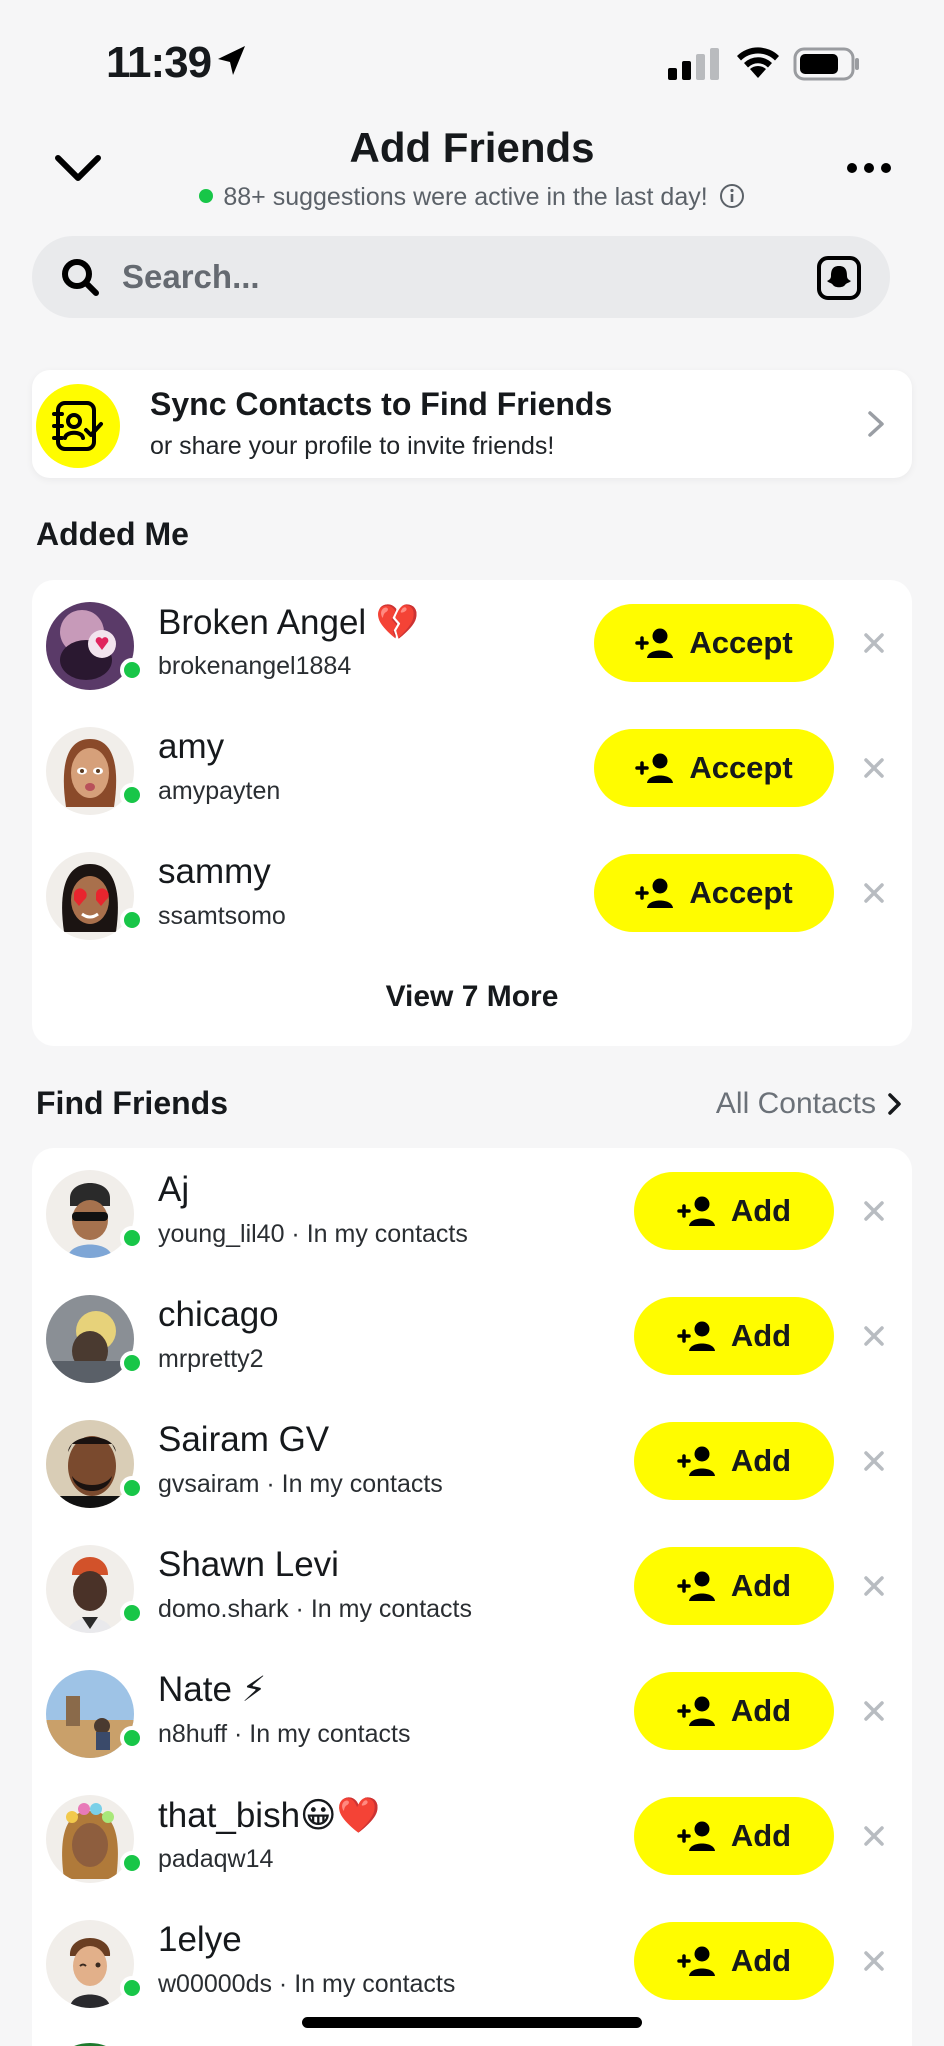 The image size is (944, 2046). Describe the element at coordinates (472, 997) in the screenshot. I see `view-more-button: View 7 More` at that location.